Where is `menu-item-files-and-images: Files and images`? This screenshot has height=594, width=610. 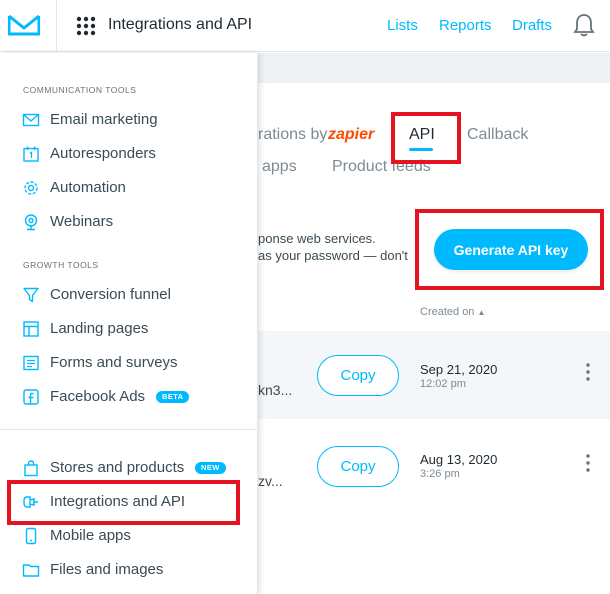 menu-item-files-and-images: Files and images is located at coordinates (136, 570).